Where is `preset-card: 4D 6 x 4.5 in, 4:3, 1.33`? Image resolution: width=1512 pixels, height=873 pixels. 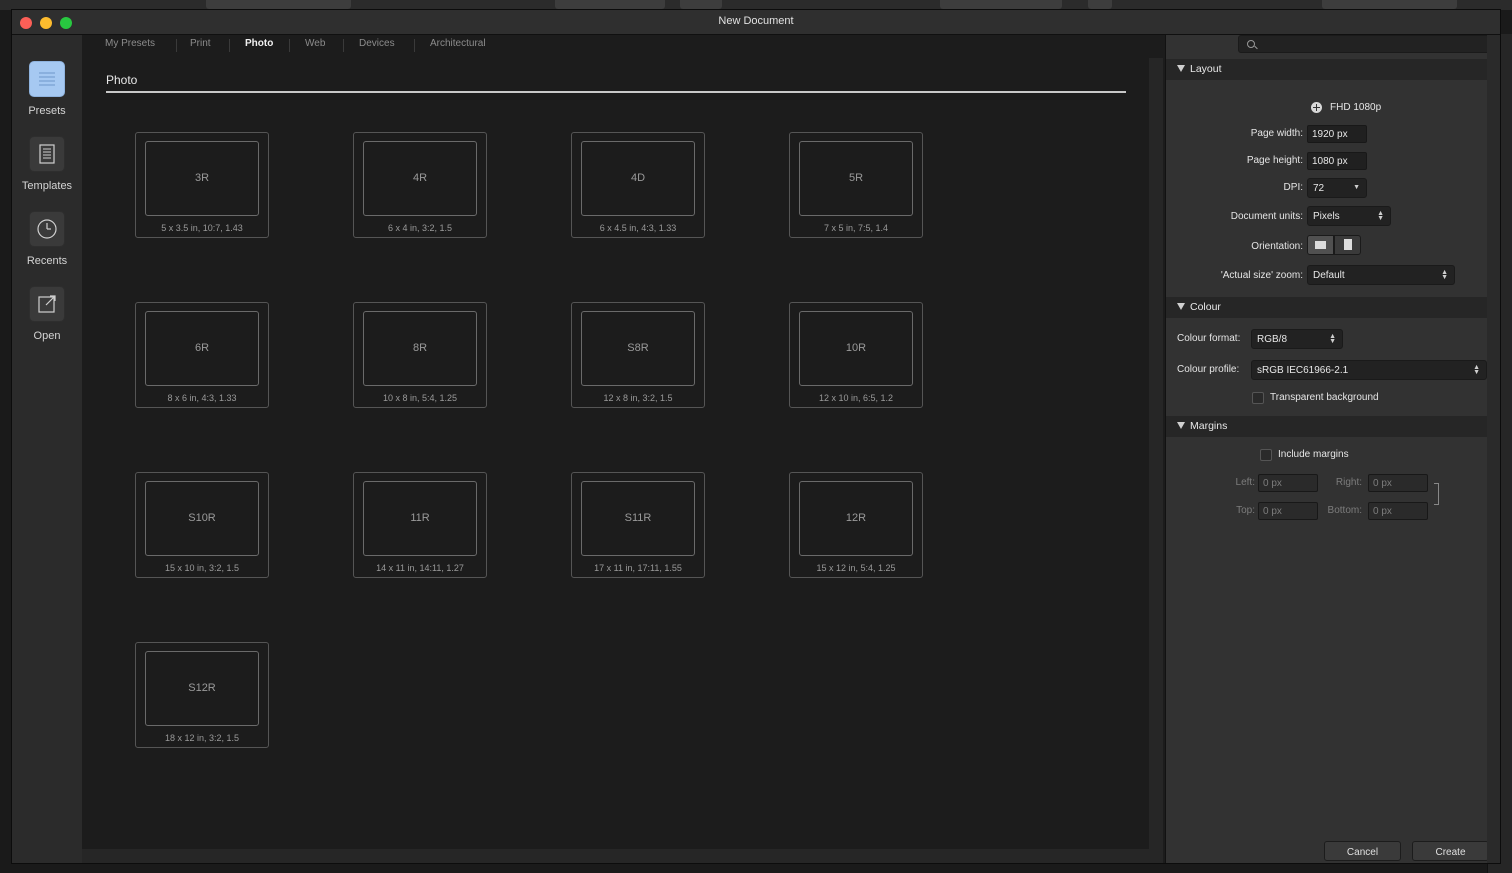 preset-card: 4D 6 x 4.5 in, 4:3, 1.33 is located at coordinates (638, 185).